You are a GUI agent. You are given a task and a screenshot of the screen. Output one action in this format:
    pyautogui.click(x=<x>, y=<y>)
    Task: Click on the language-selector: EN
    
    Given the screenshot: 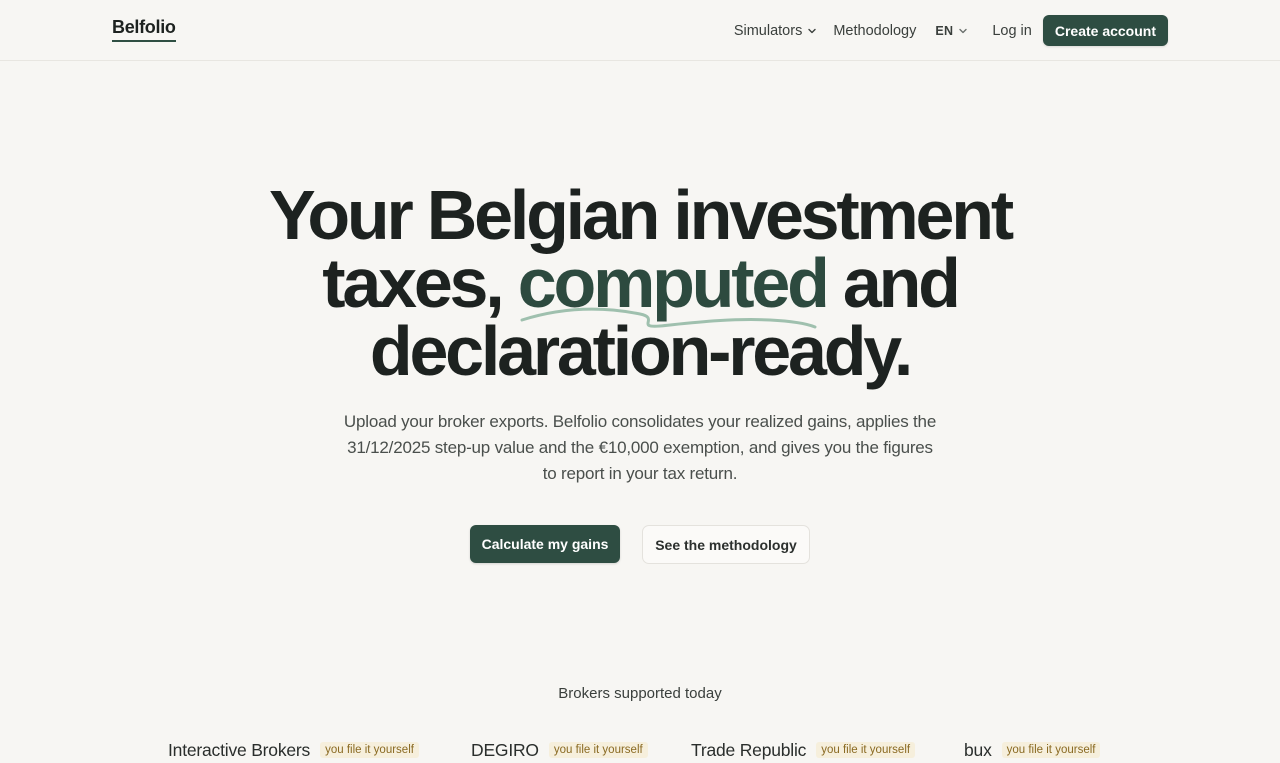 What is the action you would take?
    pyautogui.click(x=952, y=31)
    